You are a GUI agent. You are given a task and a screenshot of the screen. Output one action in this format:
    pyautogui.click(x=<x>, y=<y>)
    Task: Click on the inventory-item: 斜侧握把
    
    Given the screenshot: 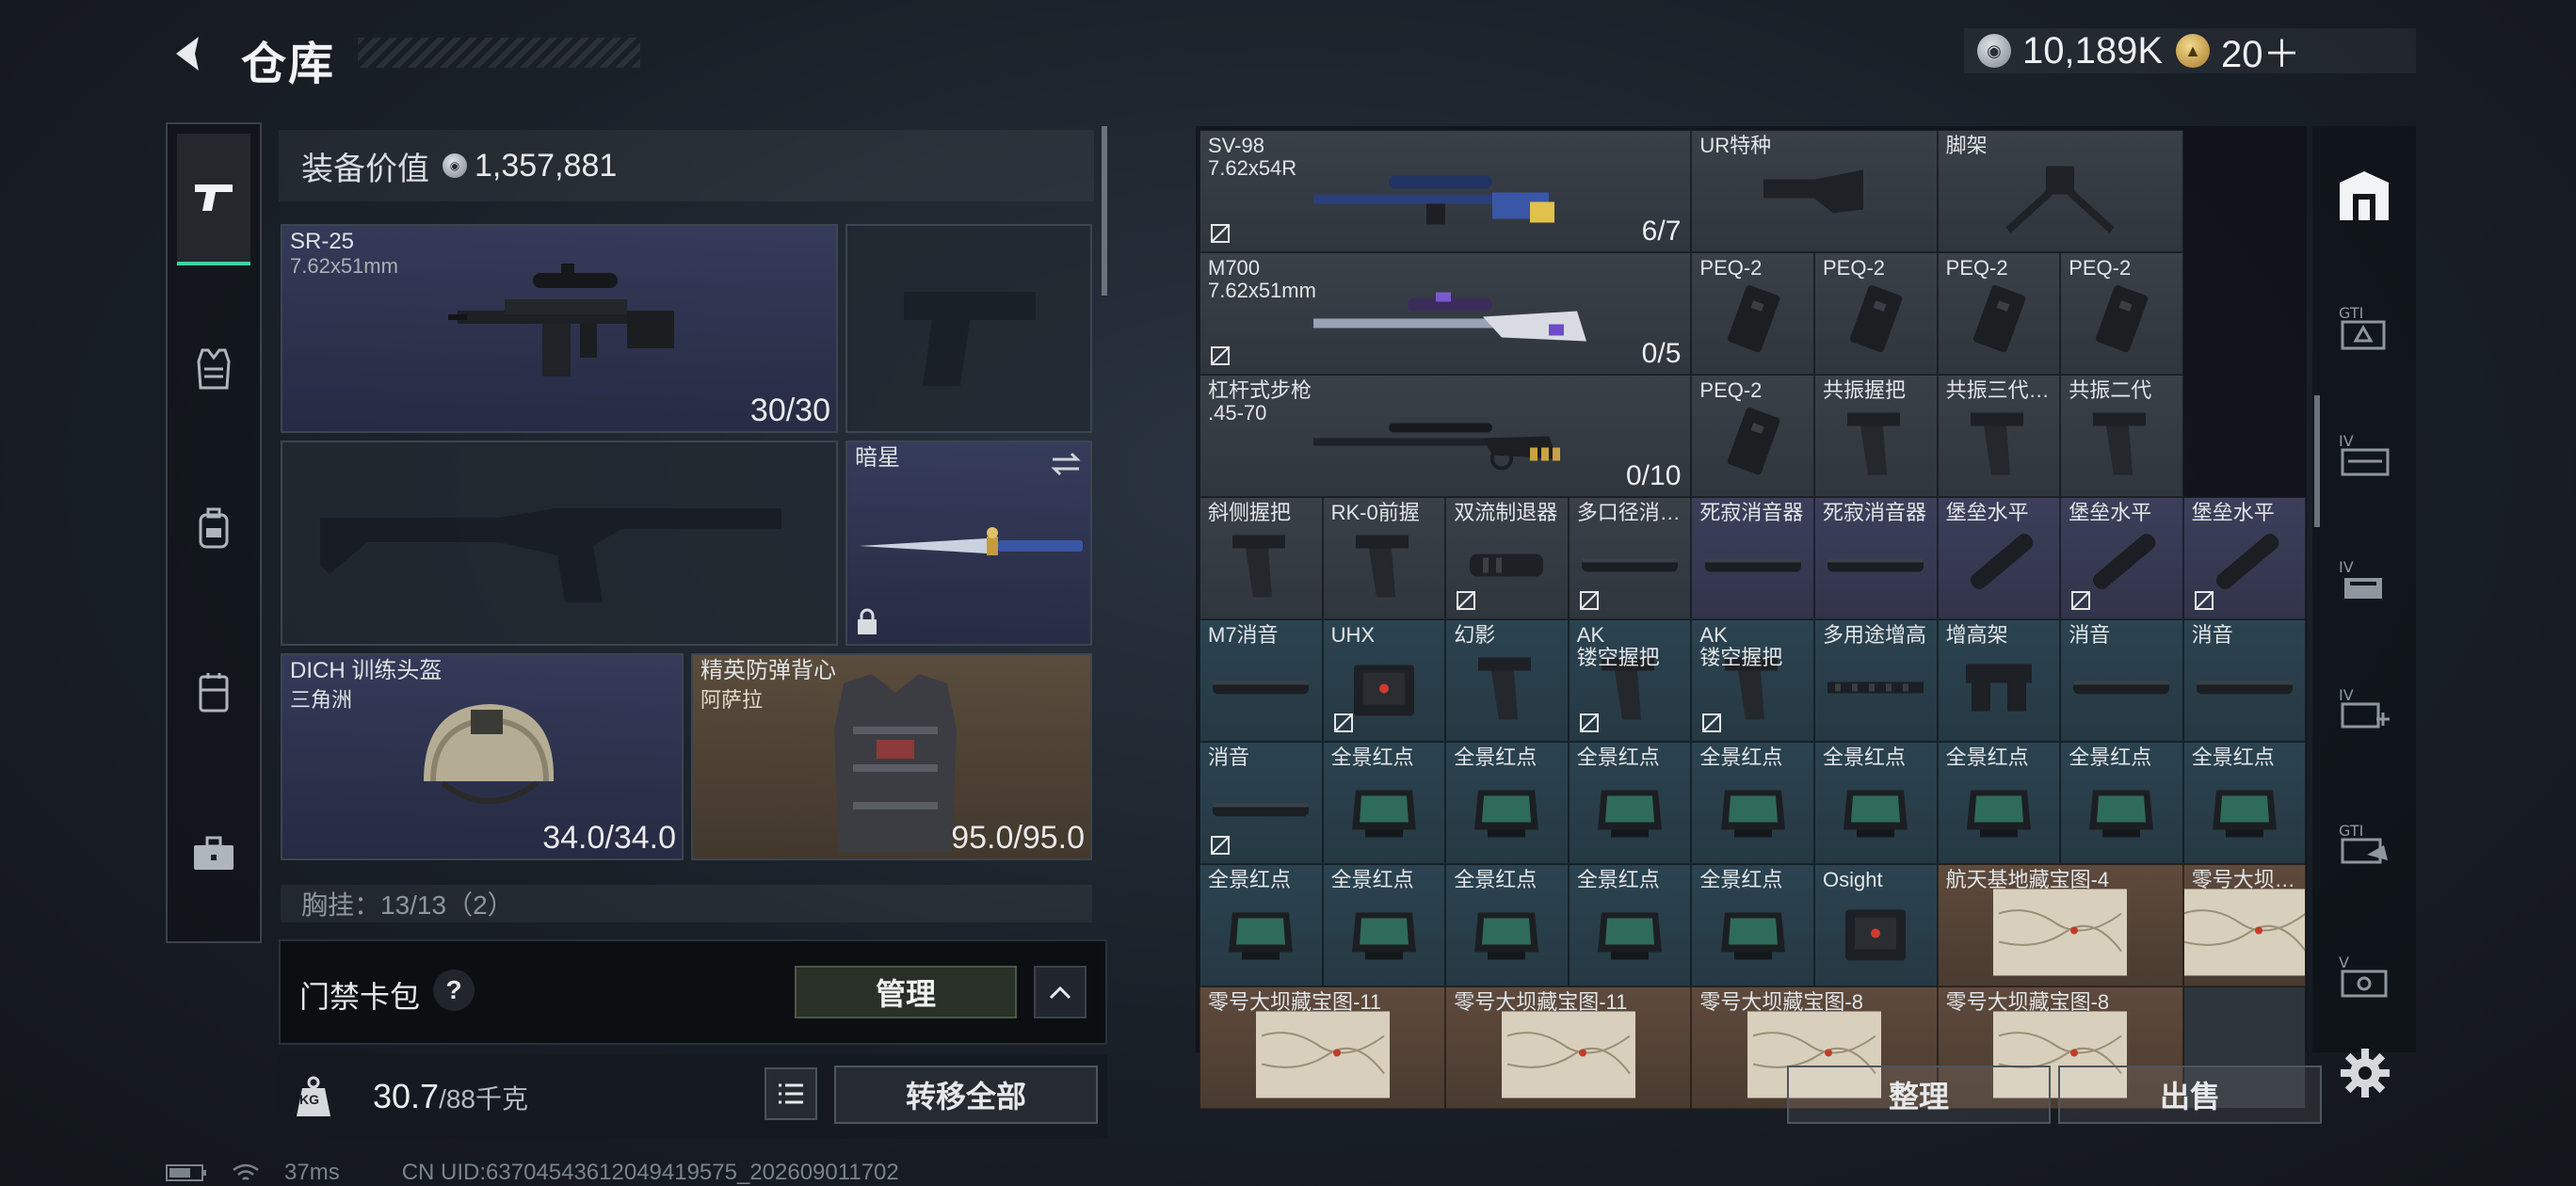 What is the action you would take?
    pyautogui.click(x=1261, y=558)
    